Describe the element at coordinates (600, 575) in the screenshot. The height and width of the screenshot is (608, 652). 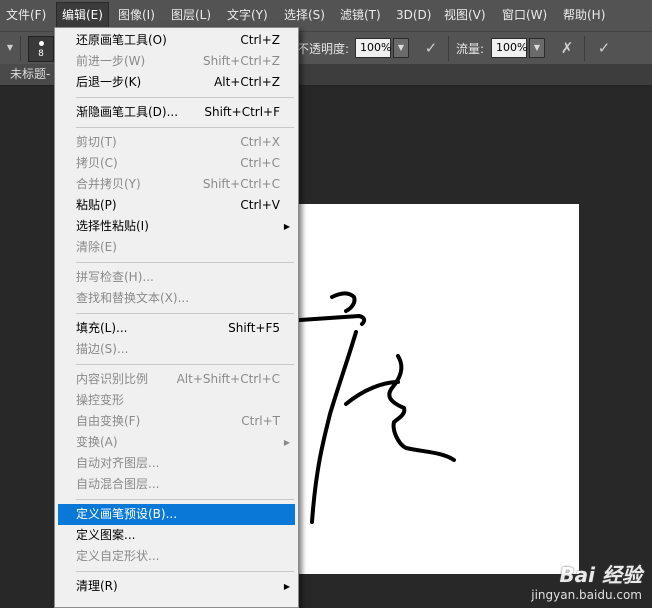
I see `watermark-brand: Bai 经验` at that location.